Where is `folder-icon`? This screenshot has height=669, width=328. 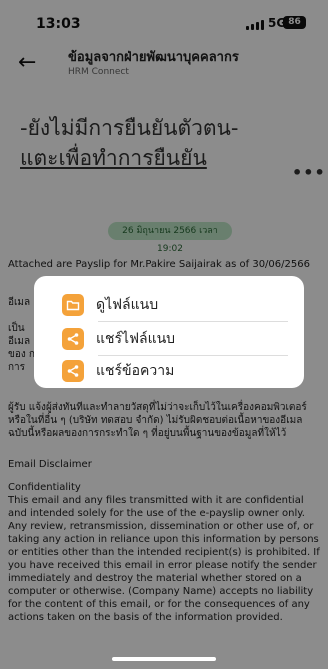
folder-icon is located at coordinates (73, 305).